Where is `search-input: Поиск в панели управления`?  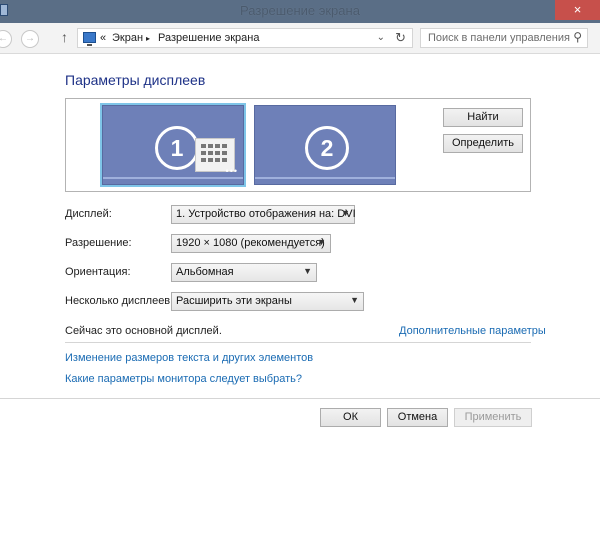 search-input: Поиск в панели управления is located at coordinates (499, 38).